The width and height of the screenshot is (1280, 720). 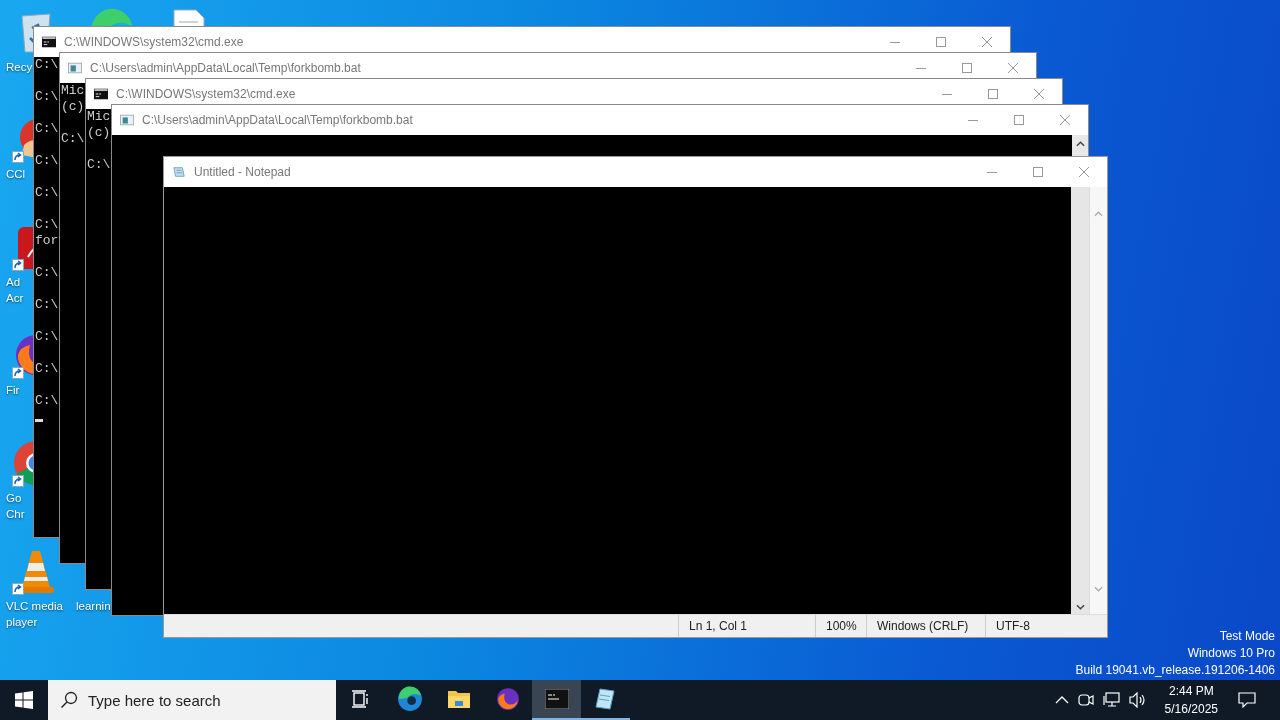 I want to click on icon-label: player, so click(x=22, y=622).